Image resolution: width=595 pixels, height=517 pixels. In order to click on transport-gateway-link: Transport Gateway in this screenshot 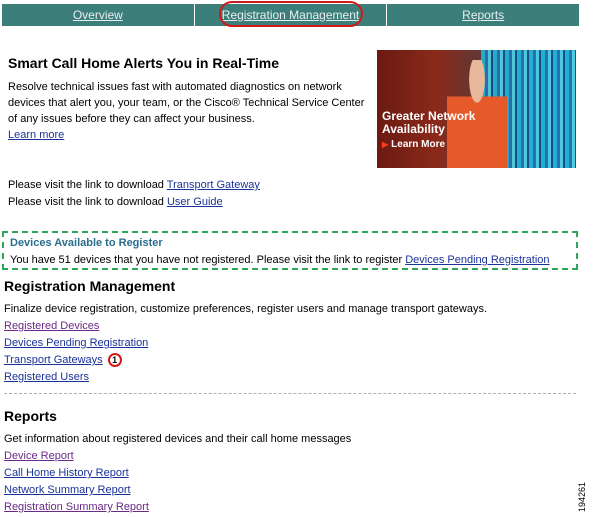, I will do `click(213, 185)`.